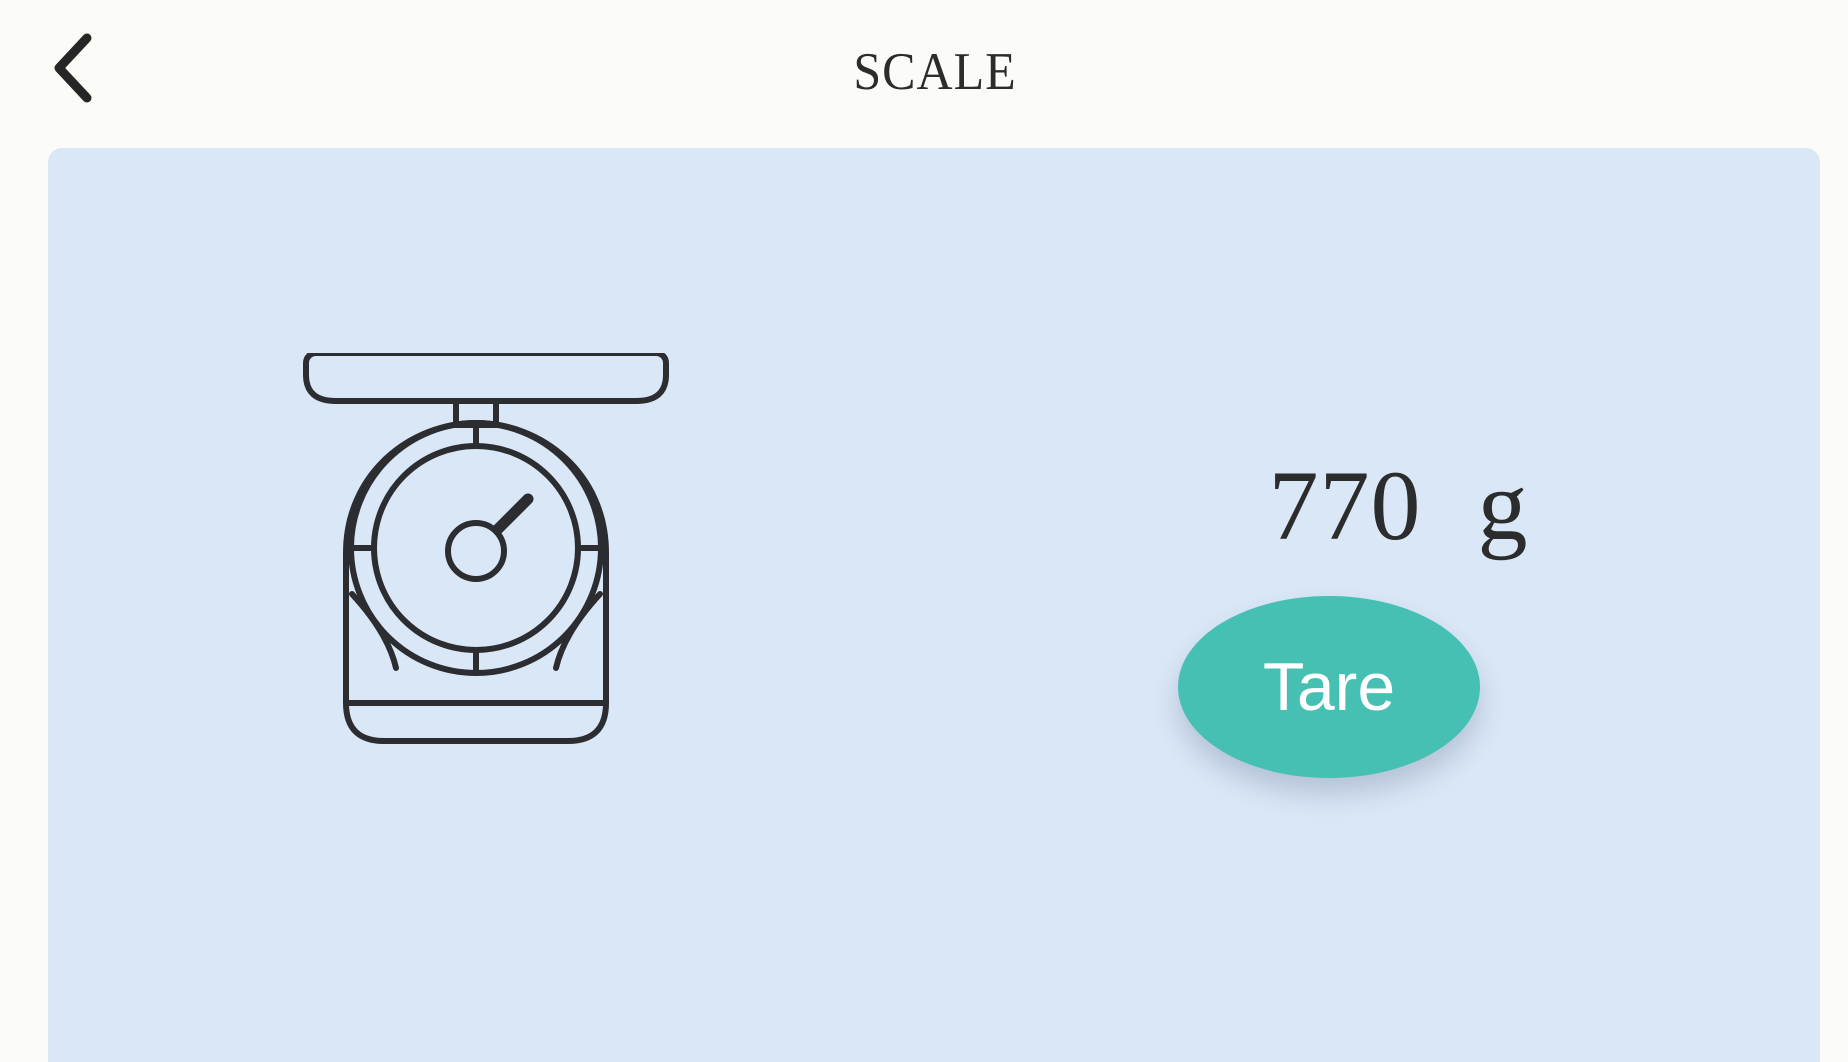 The width and height of the screenshot is (1848, 1062). What do you see at coordinates (1502, 505) in the screenshot?
I see `weight-unit: g` at bounding box center [1502, 505].